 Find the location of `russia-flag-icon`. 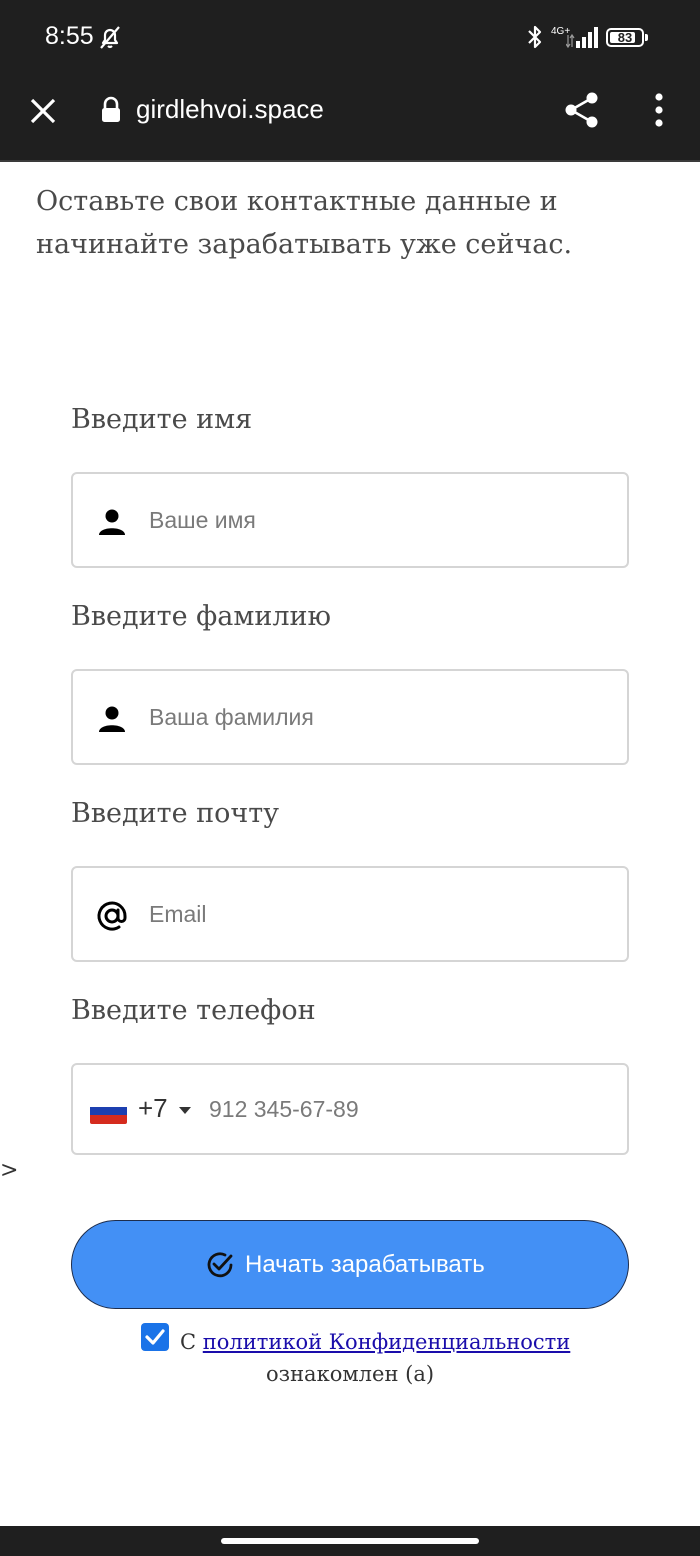

russia-flag-icon is located at coordinates (108, 1111).